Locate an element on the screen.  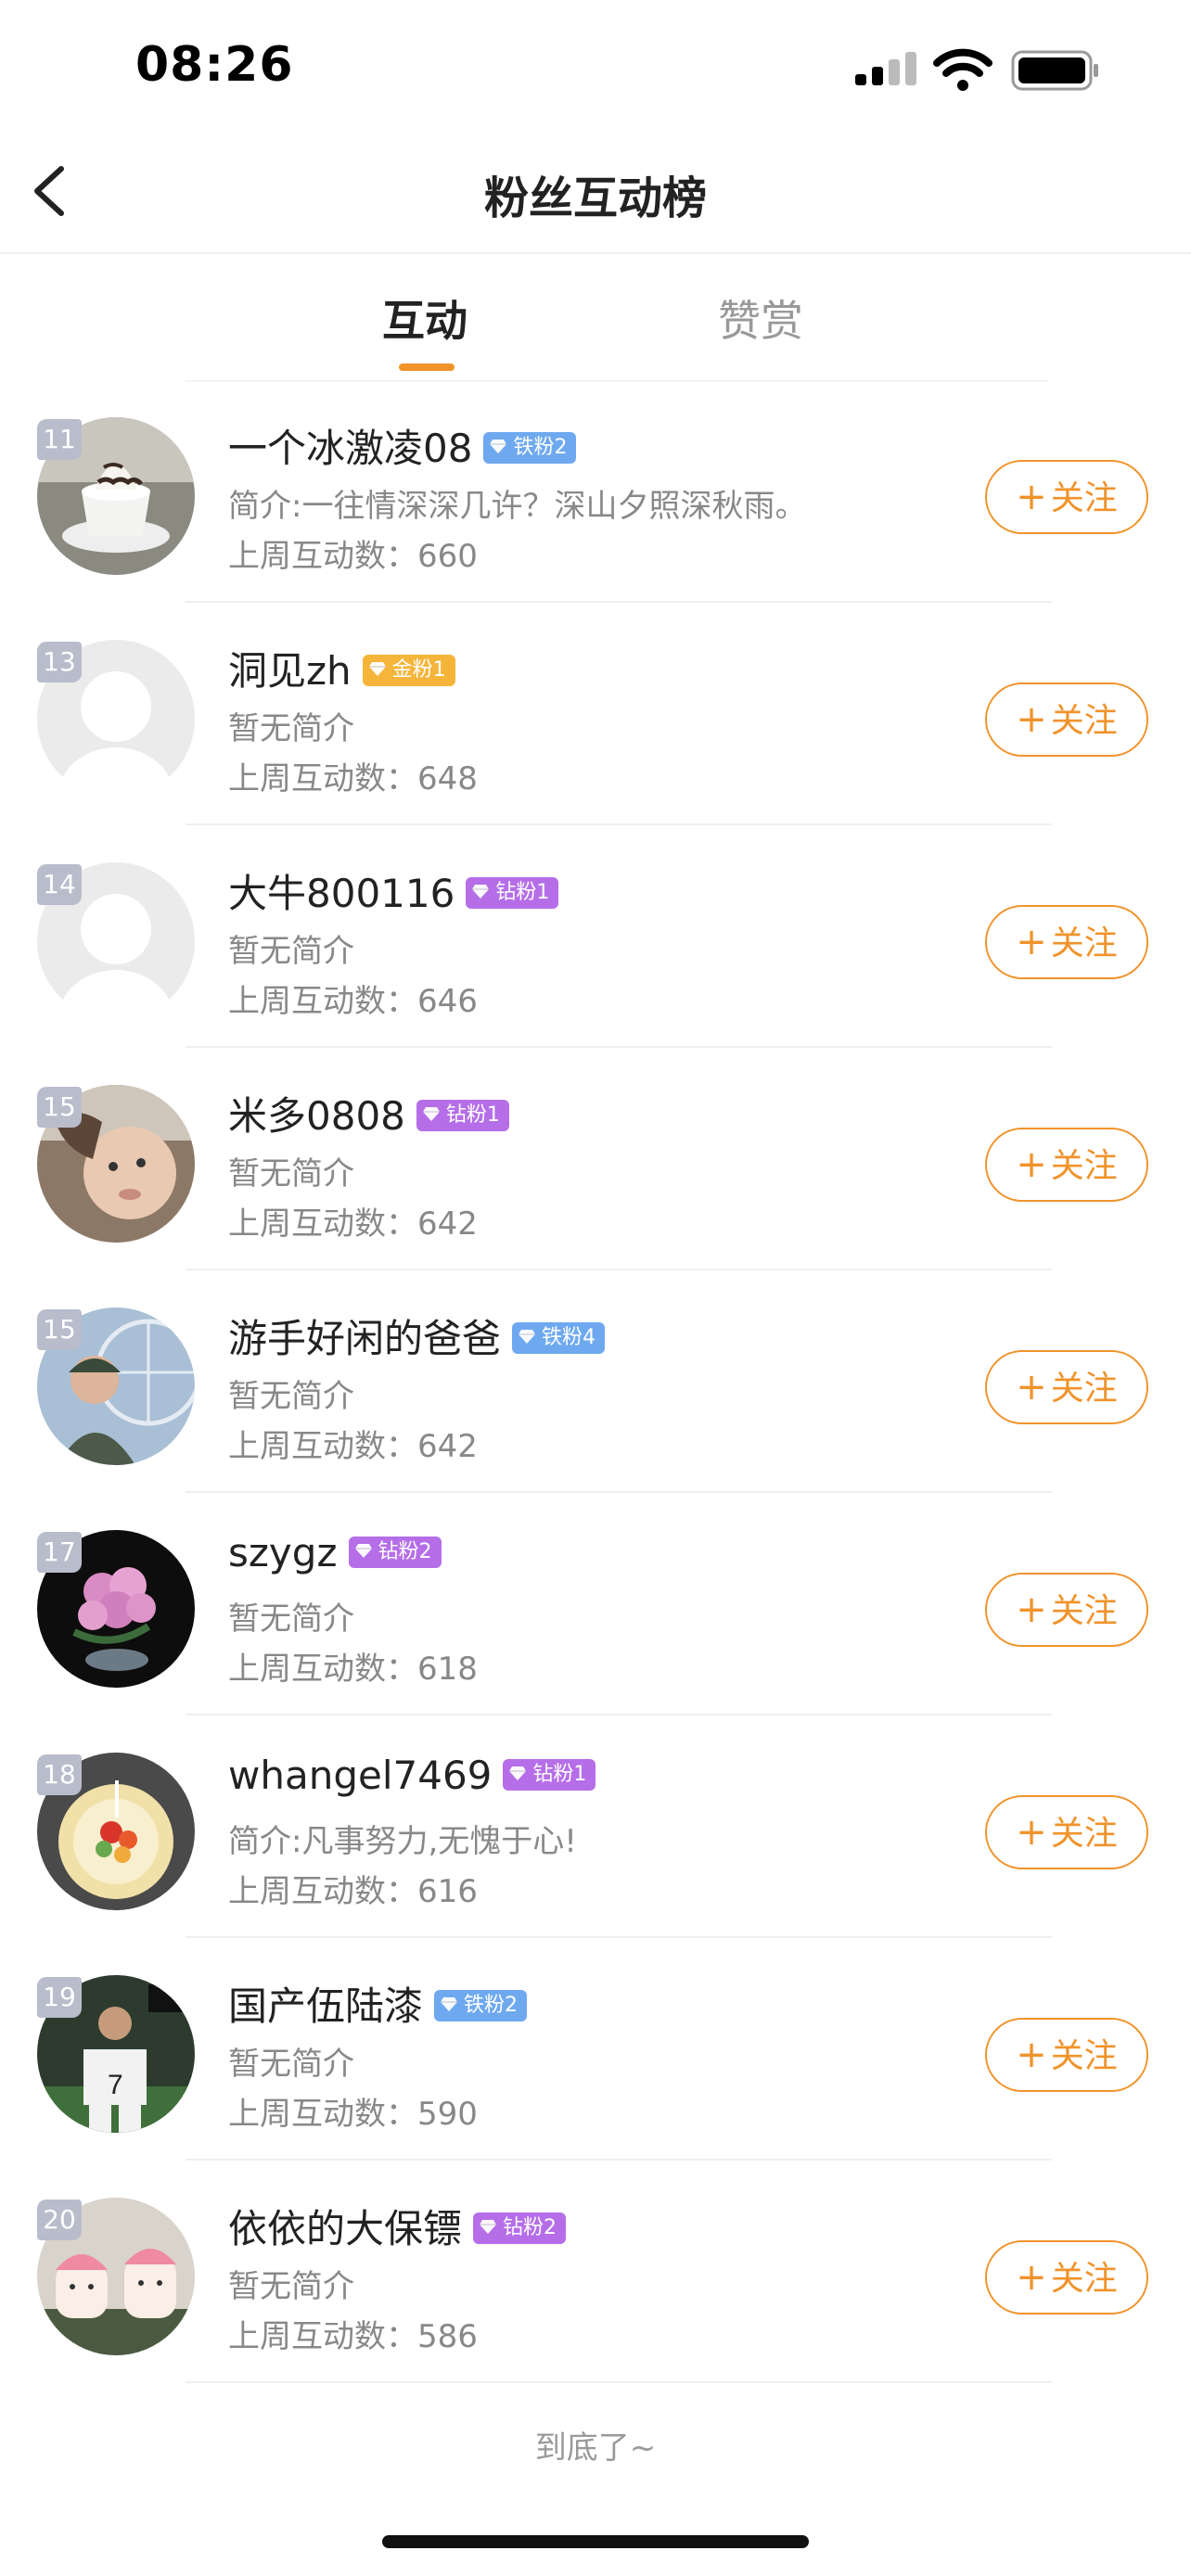
fan-name-line: szygz 钻粉2 is located at coordinates (335, 1552).